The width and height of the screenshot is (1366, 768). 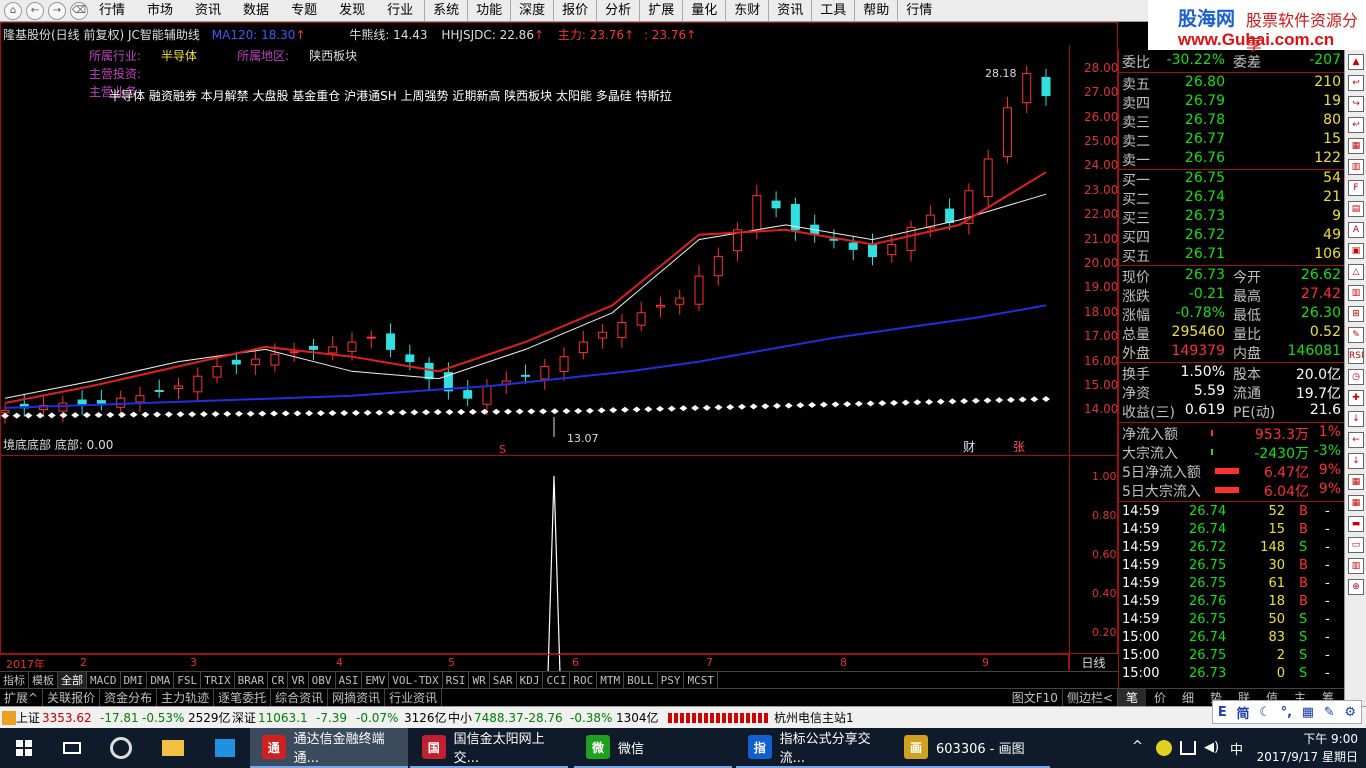 I want to click on menu-item-18: 行情, so click(x=918, y=11).